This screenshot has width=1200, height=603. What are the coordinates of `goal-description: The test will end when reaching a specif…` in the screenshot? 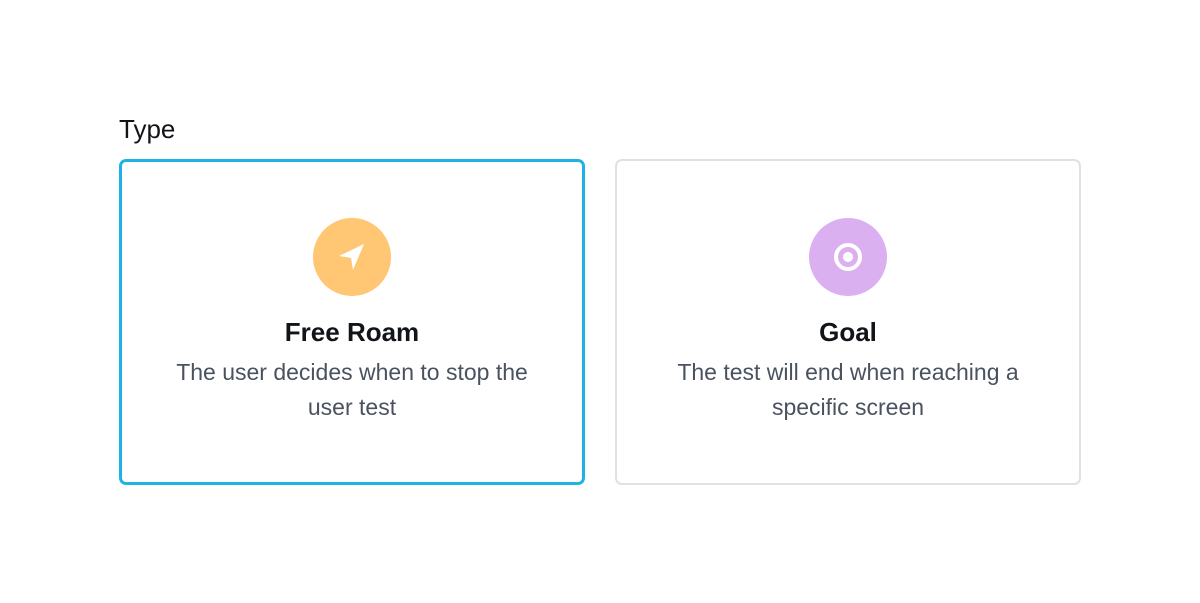 It's located at (848, 389).